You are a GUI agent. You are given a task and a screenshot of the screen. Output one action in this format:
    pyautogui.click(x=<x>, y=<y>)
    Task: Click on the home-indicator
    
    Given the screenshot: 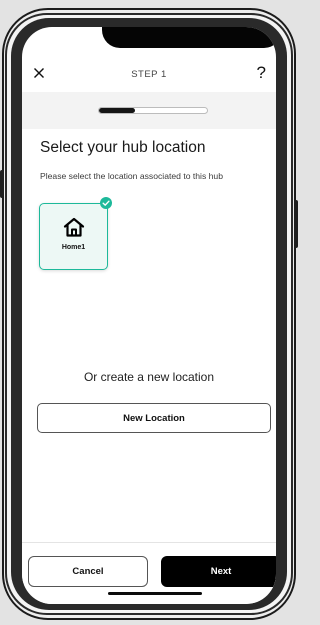 What is the action you would take?
    pyautogui.click(x=155, y=593)
    